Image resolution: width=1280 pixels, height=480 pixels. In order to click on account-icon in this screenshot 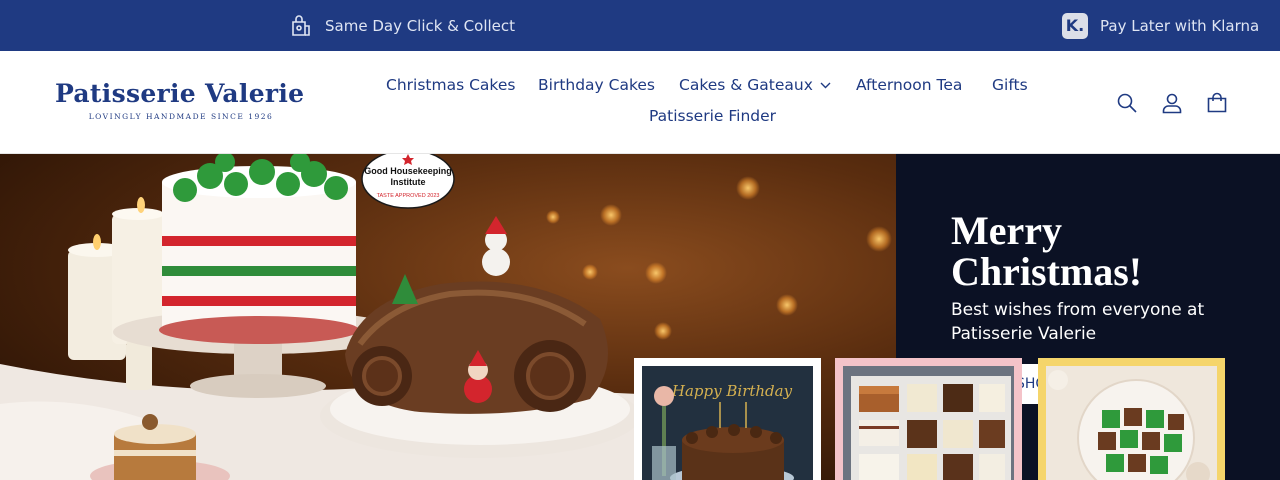, I will do `click(1171, 102)`.